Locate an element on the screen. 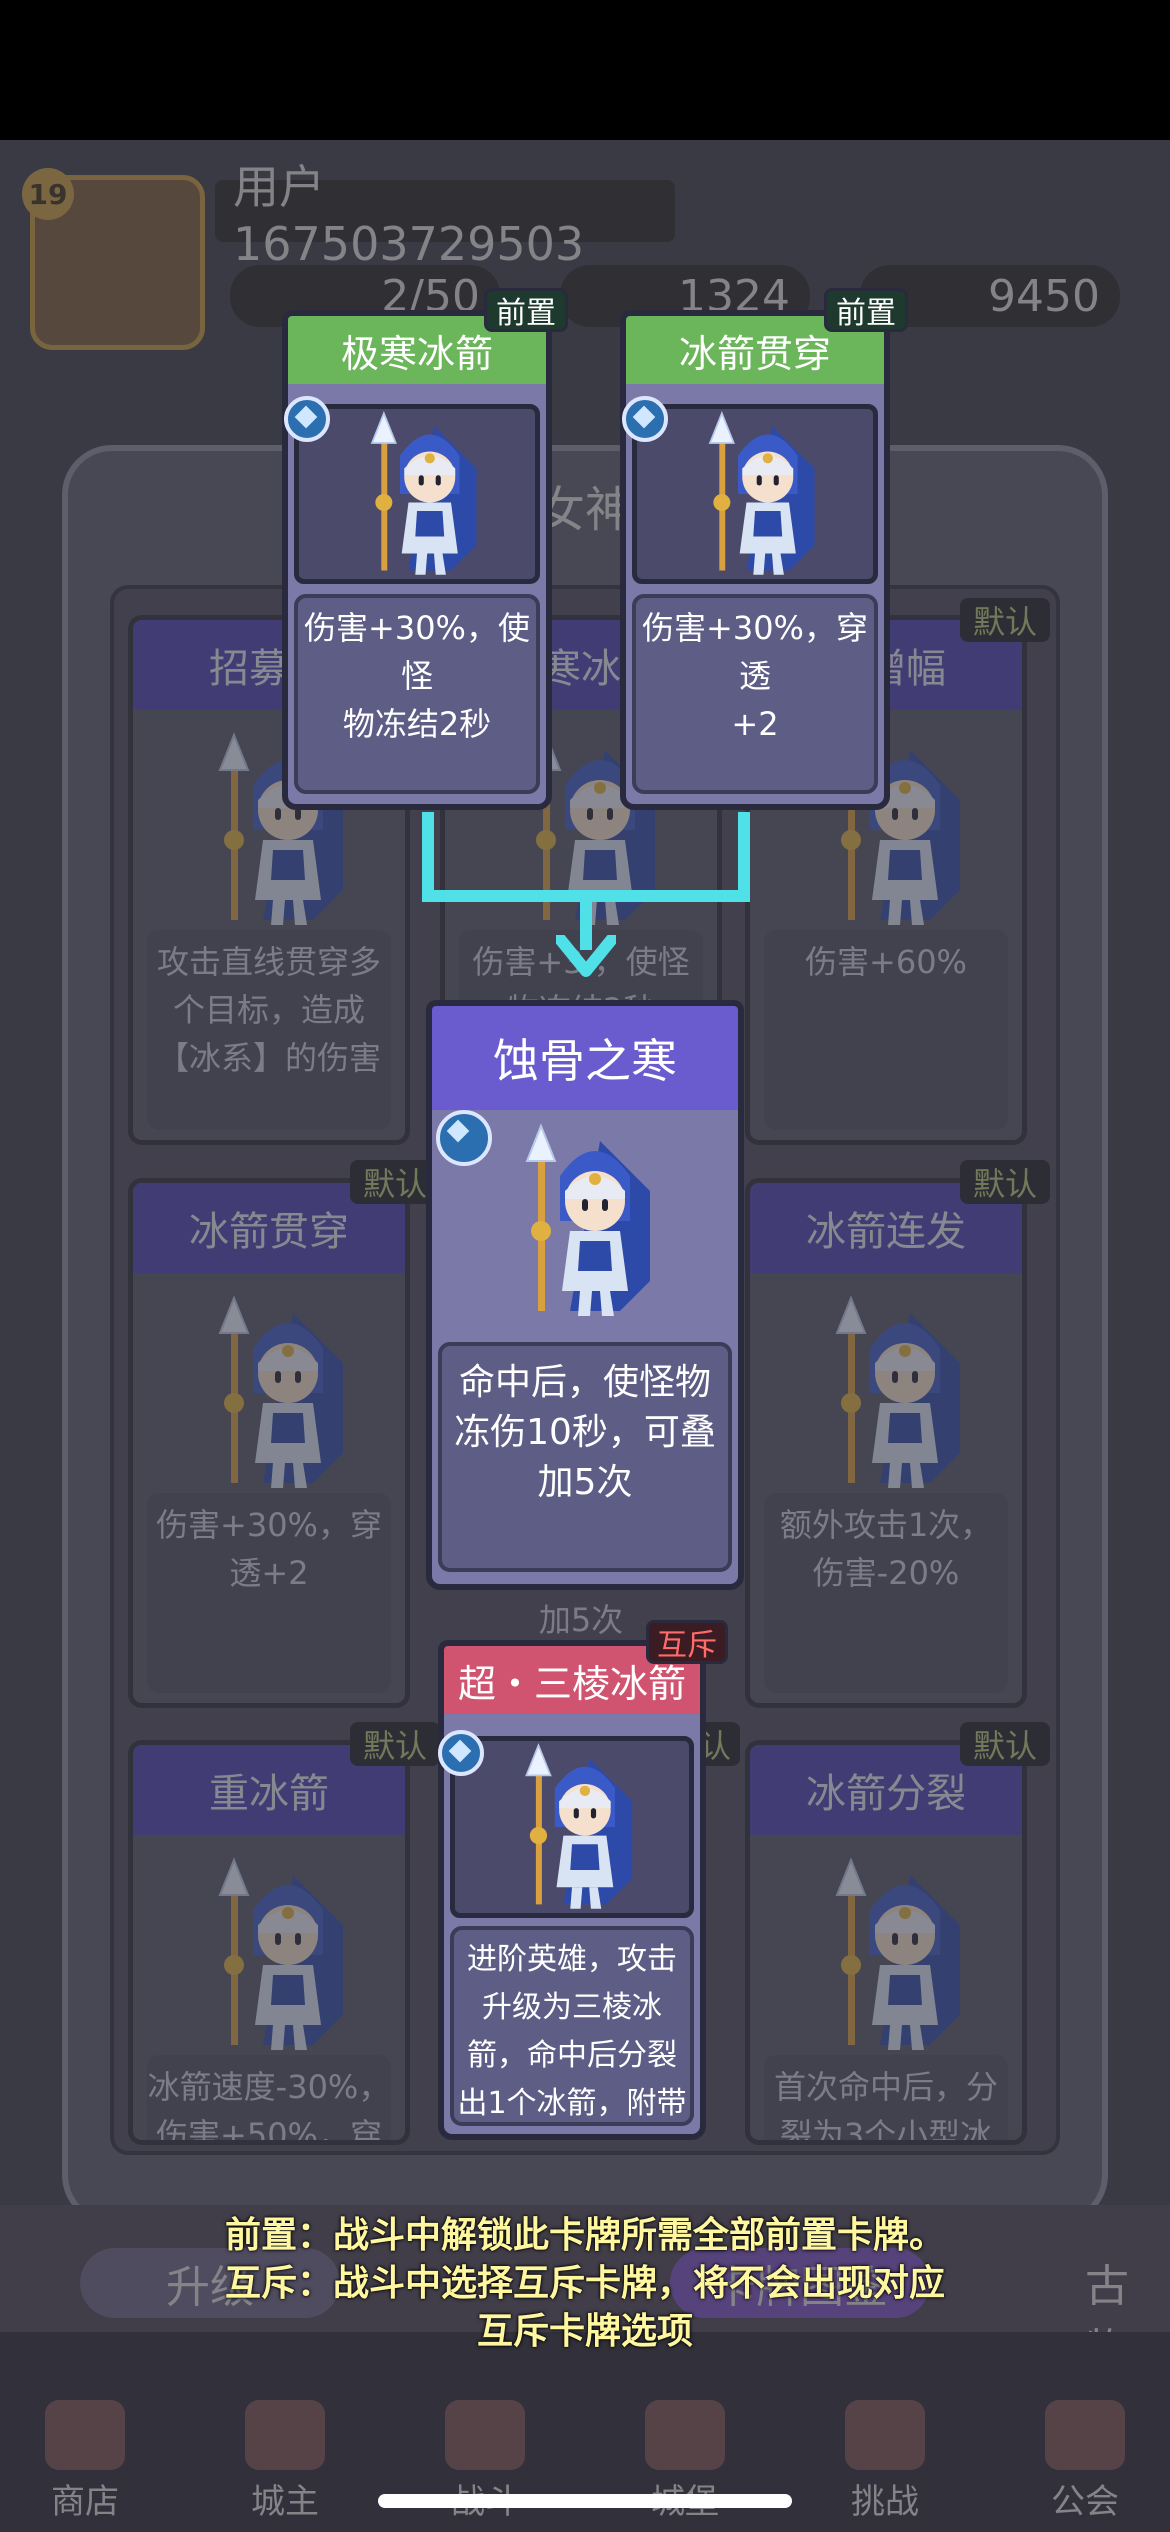 The width and height of the screenshot is (1170, 2532). card-desc: 进阶英雄，攻击 升级为三棱冰 箭，命中后分裂 出1个冰箭，附带 is located at coordinates (572, 2026).